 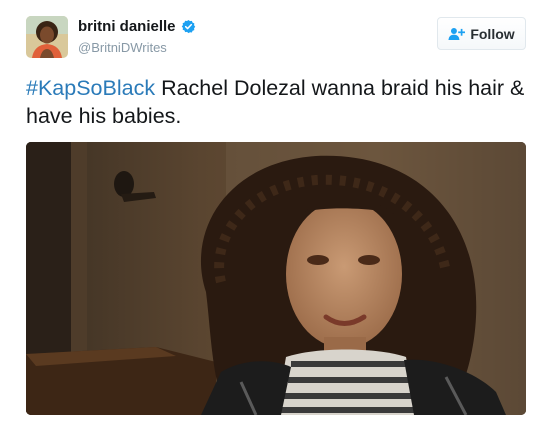 I want to click on follow-button-label: Follow, so click(x=492, y=33).